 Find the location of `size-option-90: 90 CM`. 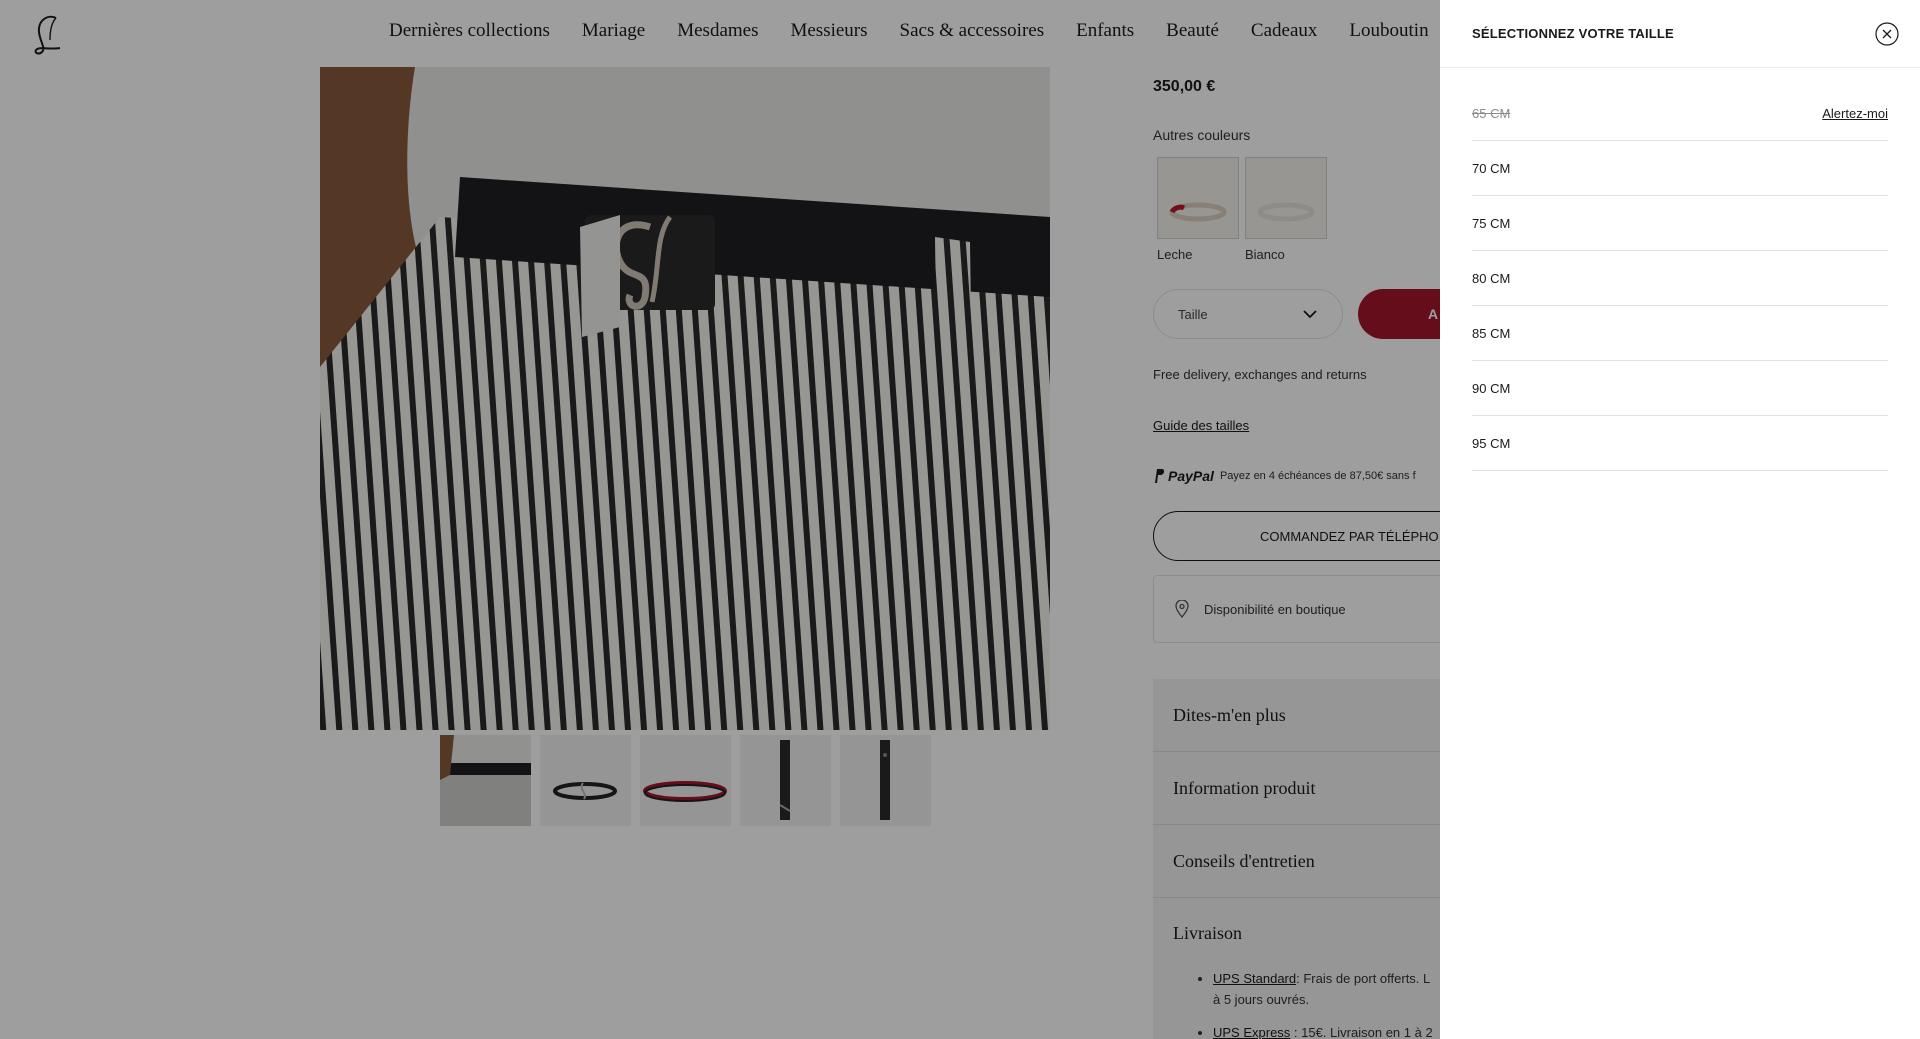

size-option-90: 90 CM is located at coordinates (1680, 388).